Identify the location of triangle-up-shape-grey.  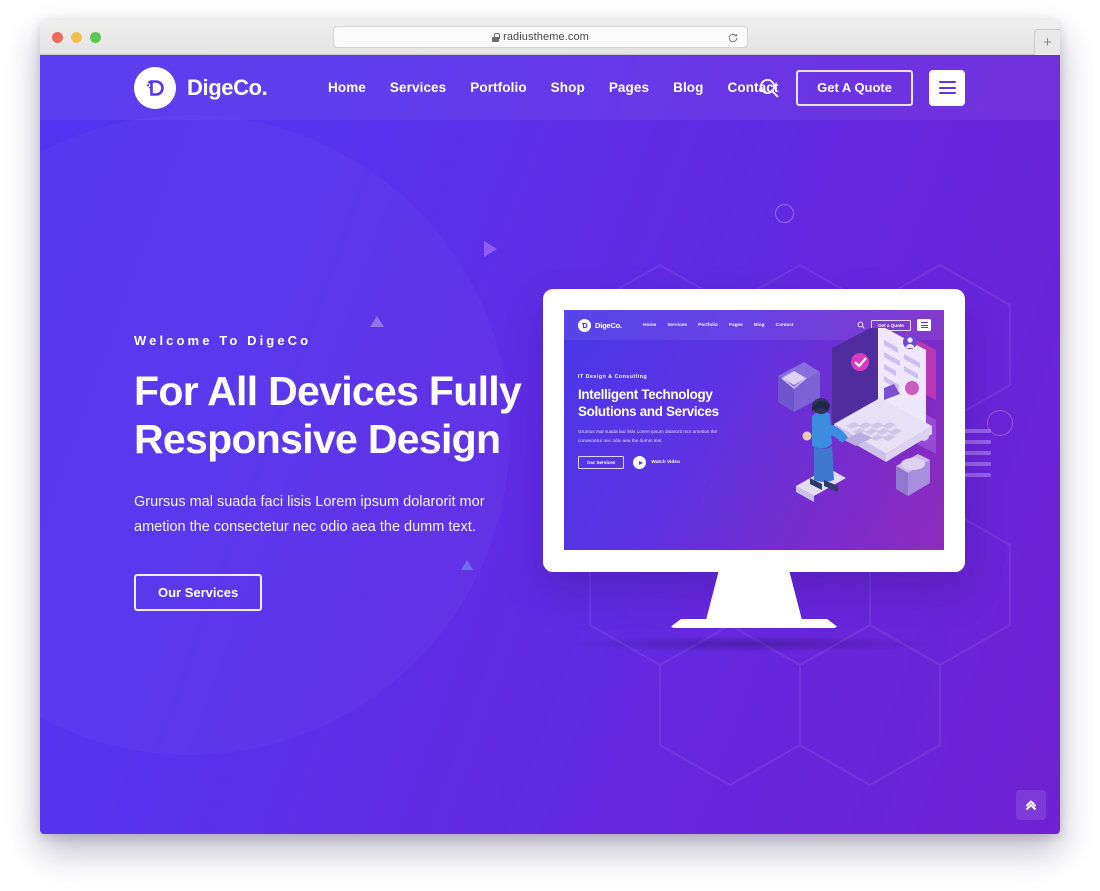
(377, 321).